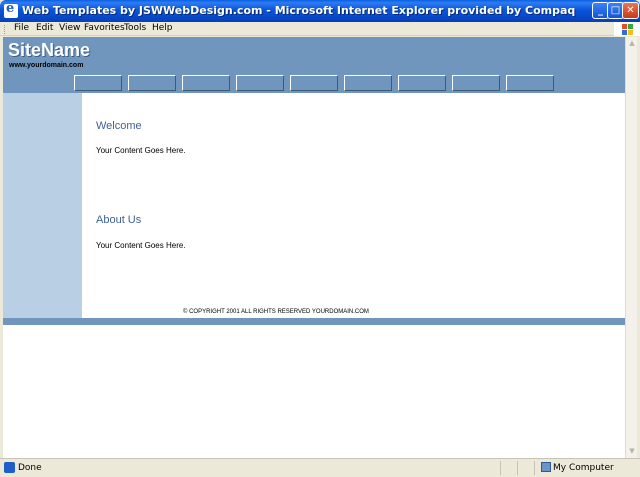 The height and width of the screenshot is (477, 640). Describe the element at coordinates (320, 29) in the screenshot. I see `menu-bar: File Edit View Favorites Tools Help` at that location.